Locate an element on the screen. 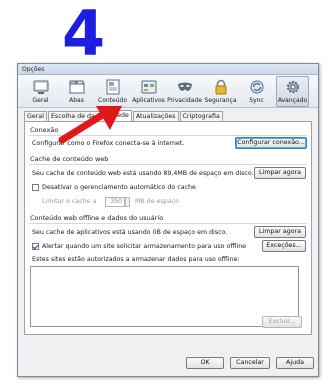 This screenshot has height=389, width=332. cache-limit-label: Limitar o cache a is located at coordinates (69, 201).